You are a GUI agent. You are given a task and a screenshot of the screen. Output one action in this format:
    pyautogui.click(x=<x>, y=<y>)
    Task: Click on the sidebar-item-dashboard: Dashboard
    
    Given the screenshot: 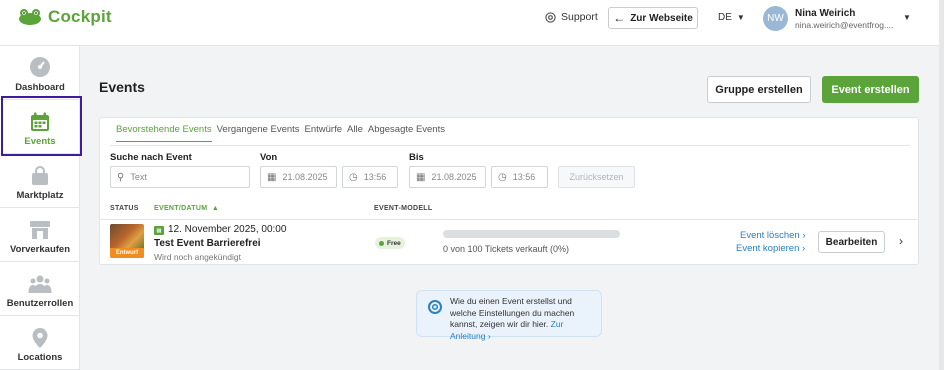 What is the action you would take?
    pyautogui.click(x=40, y=73)
    